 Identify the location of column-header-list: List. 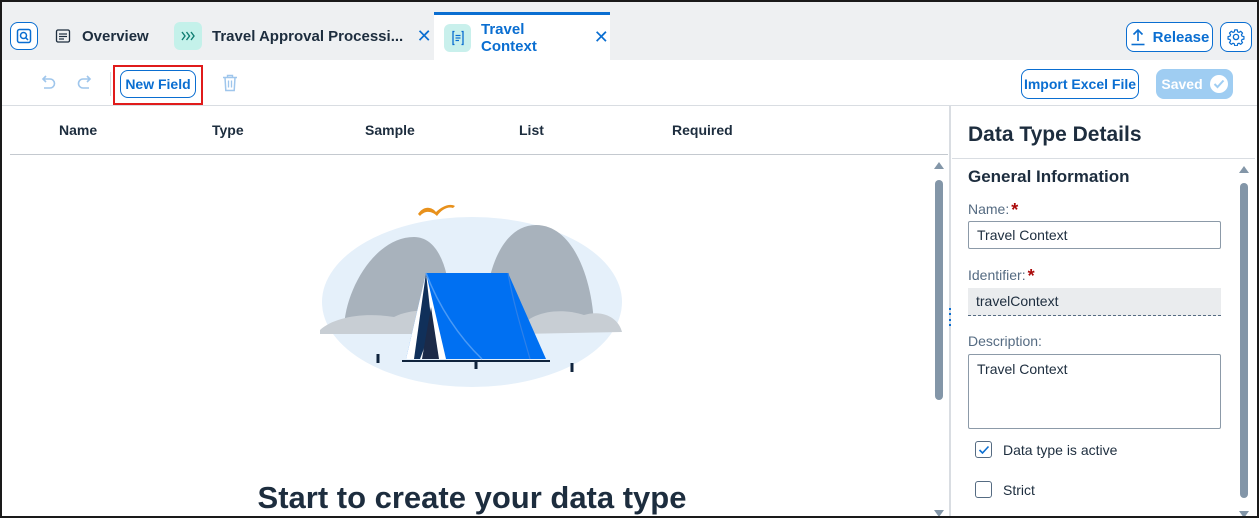
(531, 130).